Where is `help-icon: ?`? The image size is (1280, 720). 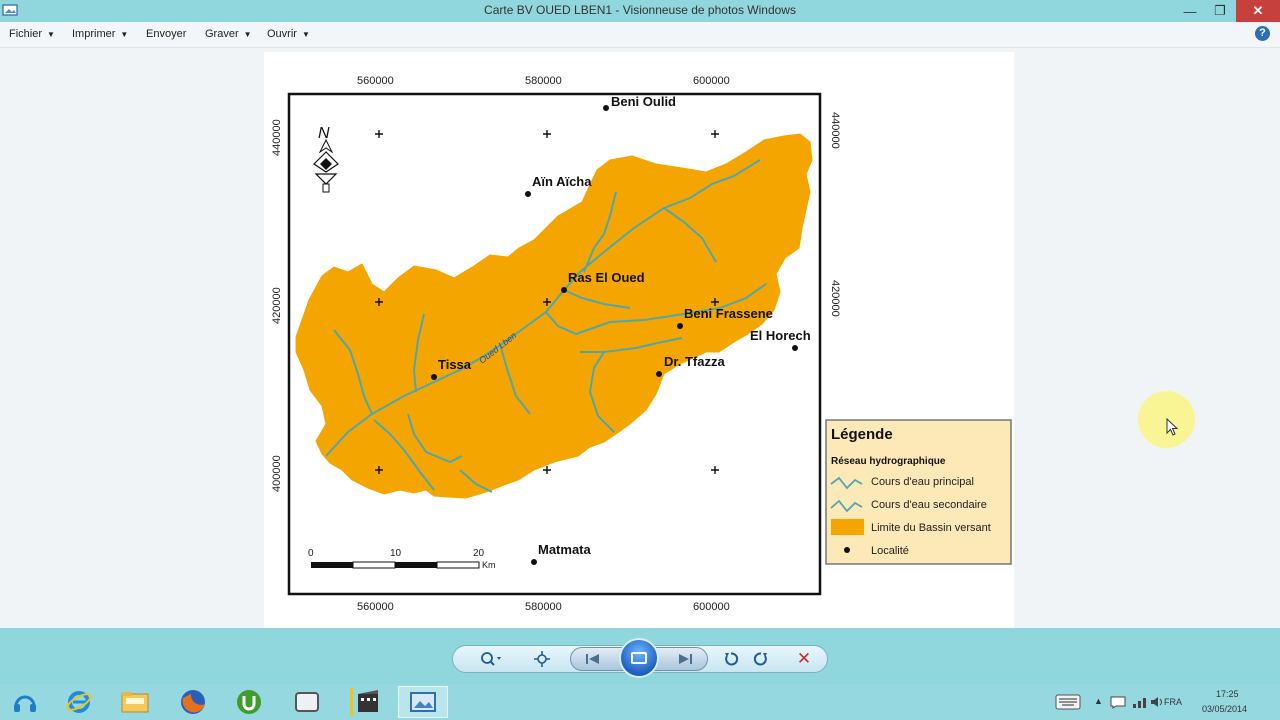 help-icon: ? is located at coordinates (1262, 33).